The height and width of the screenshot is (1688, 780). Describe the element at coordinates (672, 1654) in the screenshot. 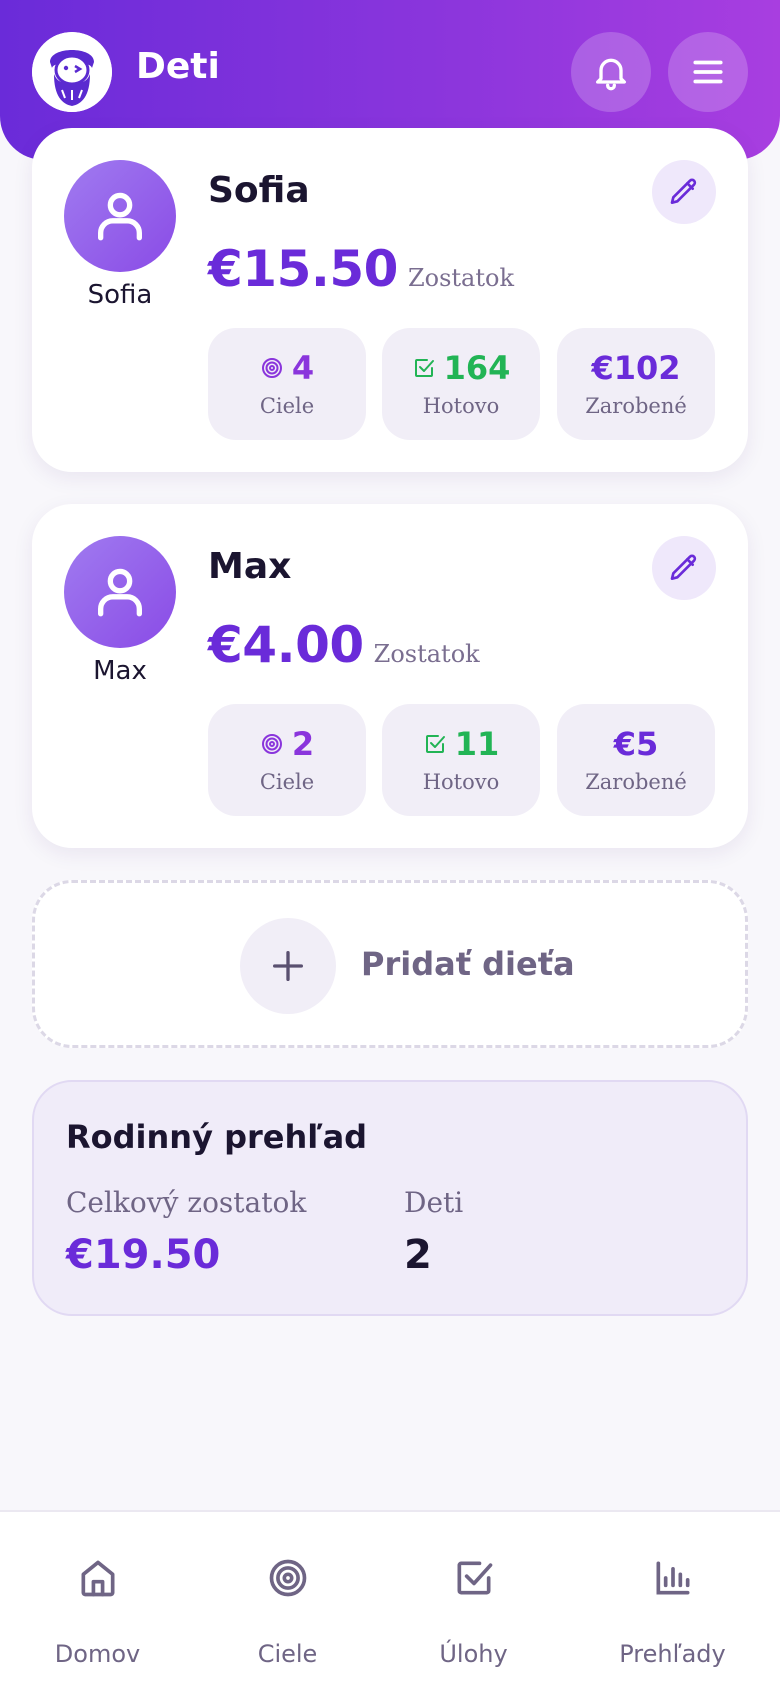

I see `nav-label: Prehľady` at that location.